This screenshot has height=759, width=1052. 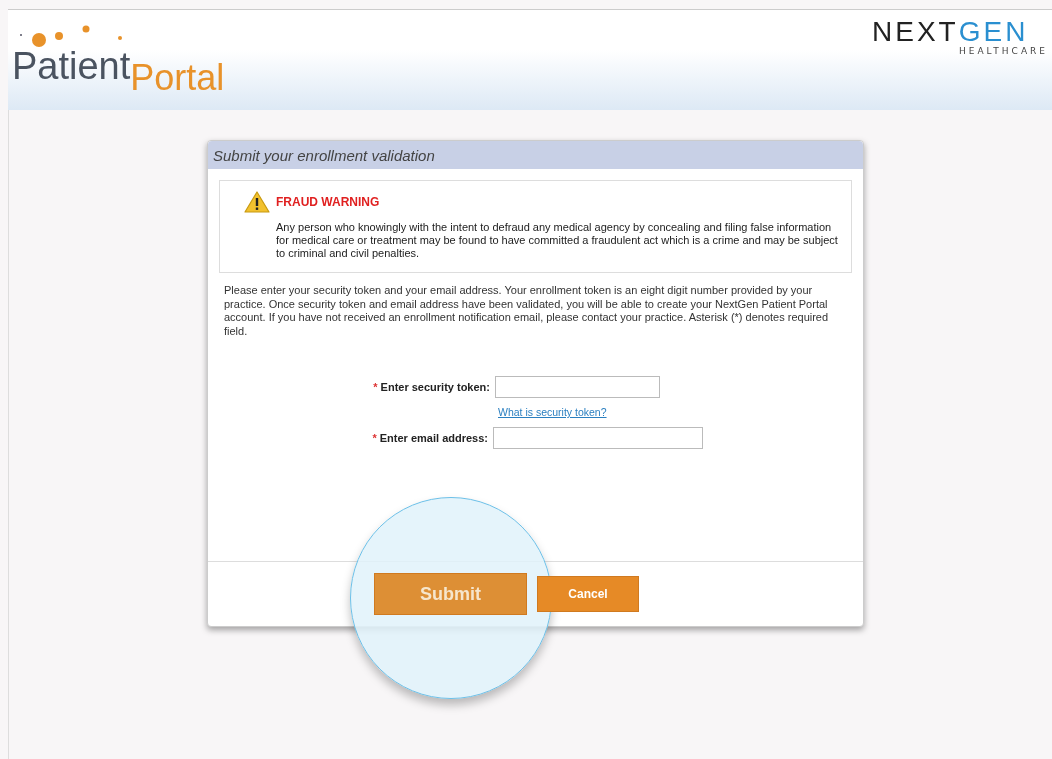 I want to click on token-field, so click(x=577, y=387).